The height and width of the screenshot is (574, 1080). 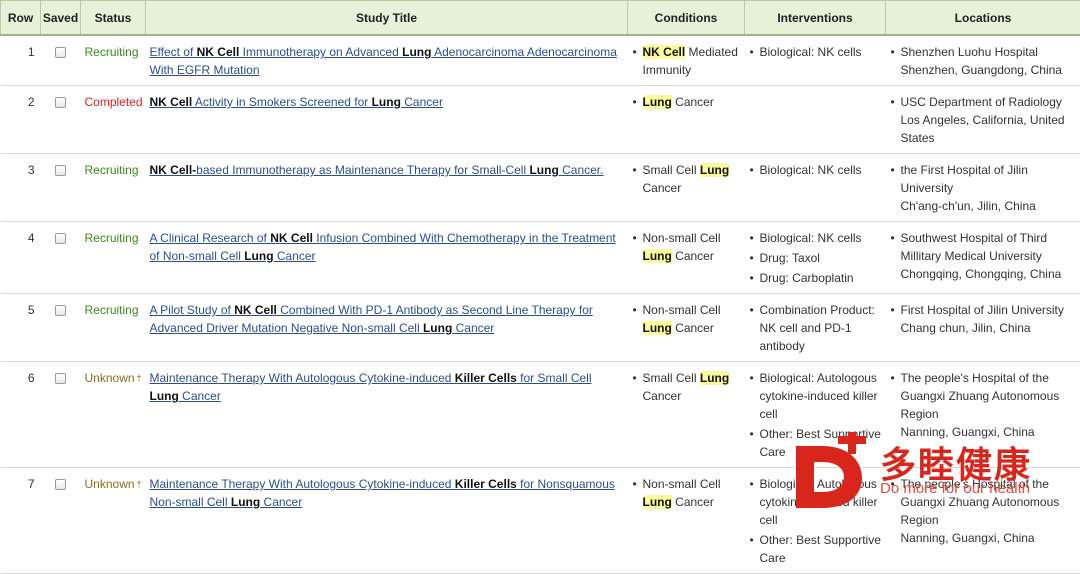 I want to click on status-text: Recruiting, so click(x=113, y=258).